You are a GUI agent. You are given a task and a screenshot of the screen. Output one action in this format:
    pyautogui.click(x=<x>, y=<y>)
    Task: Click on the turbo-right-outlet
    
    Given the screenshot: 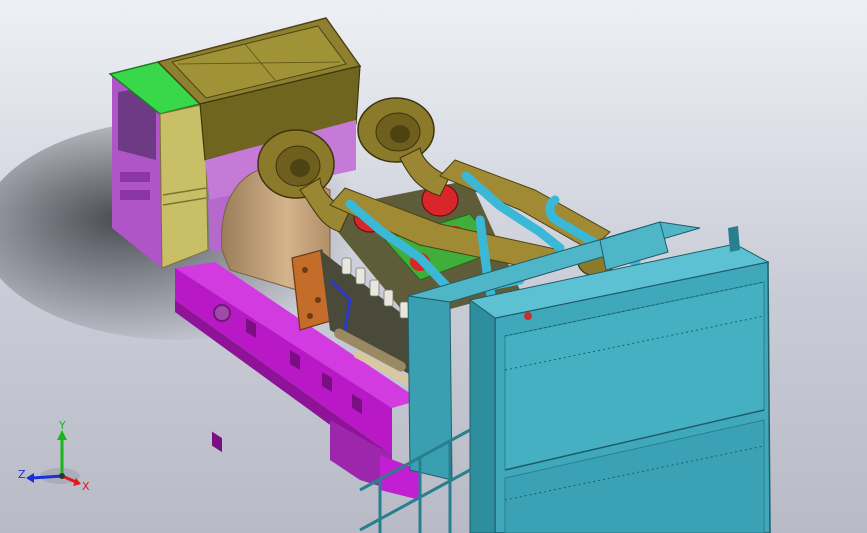 What is the action you would take?
    pyautogui.click(x=425, y=172)
    